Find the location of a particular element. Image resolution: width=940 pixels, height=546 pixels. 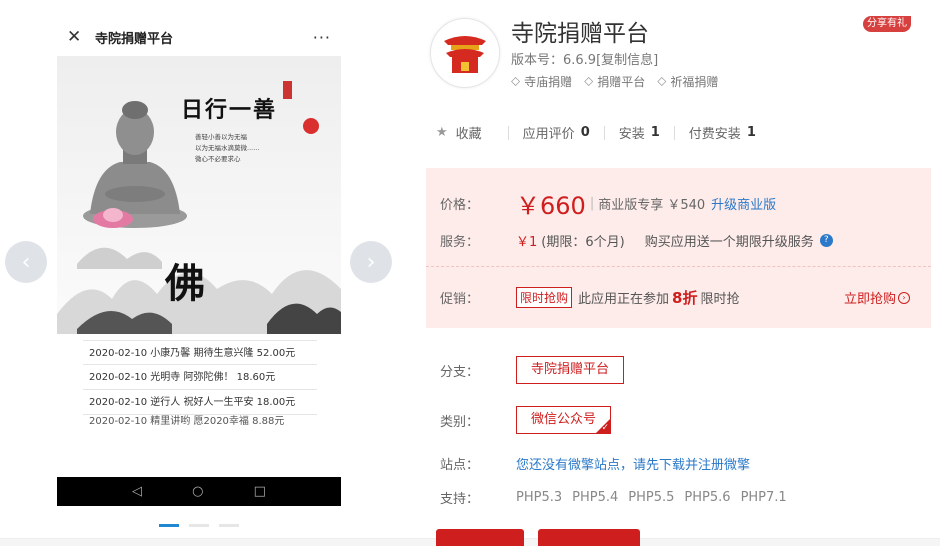

branch-row: 分支： 寺院捐赠平台 is located at coordinates (532, 370).